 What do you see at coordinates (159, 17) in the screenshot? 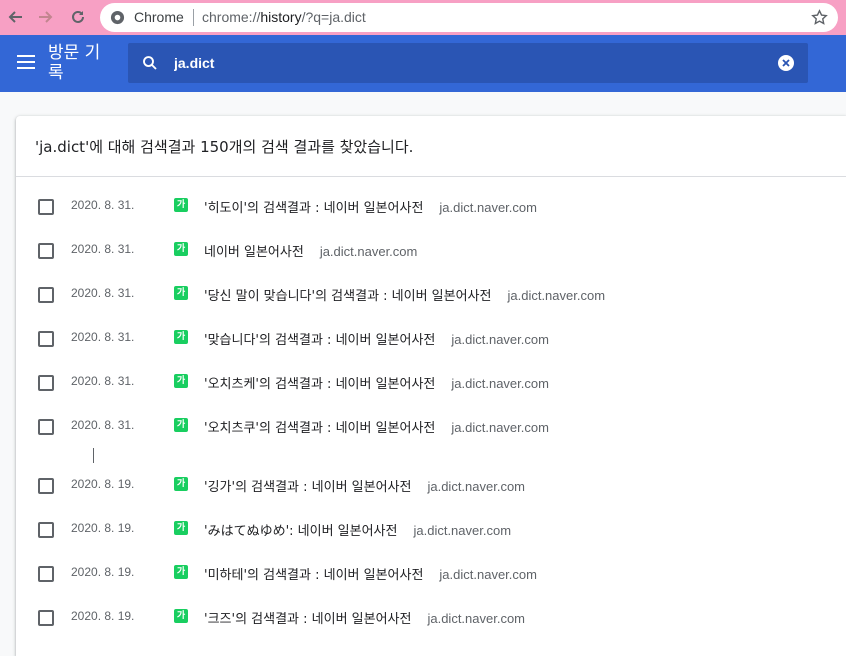
I see `site-chip-label: Chrome` at bounding box center [159, 17].